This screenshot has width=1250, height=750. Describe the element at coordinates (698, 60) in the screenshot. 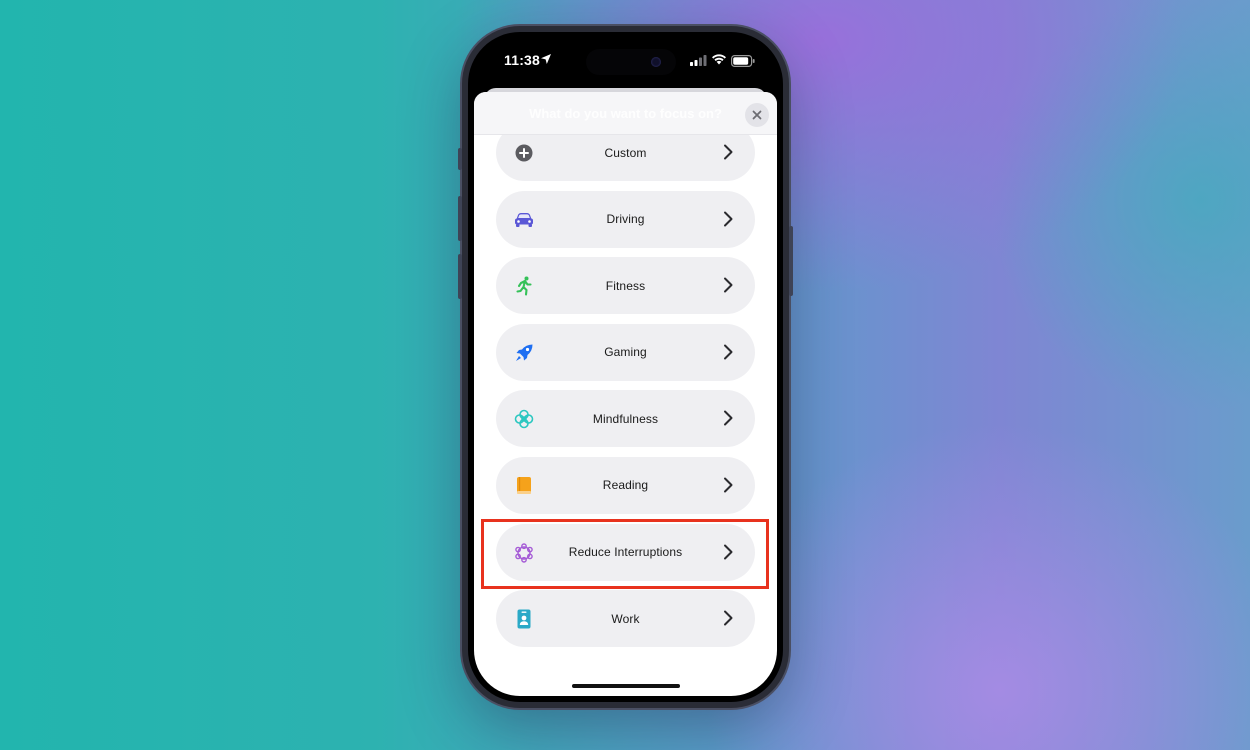

I see `cellular-signal-icon` at that location.